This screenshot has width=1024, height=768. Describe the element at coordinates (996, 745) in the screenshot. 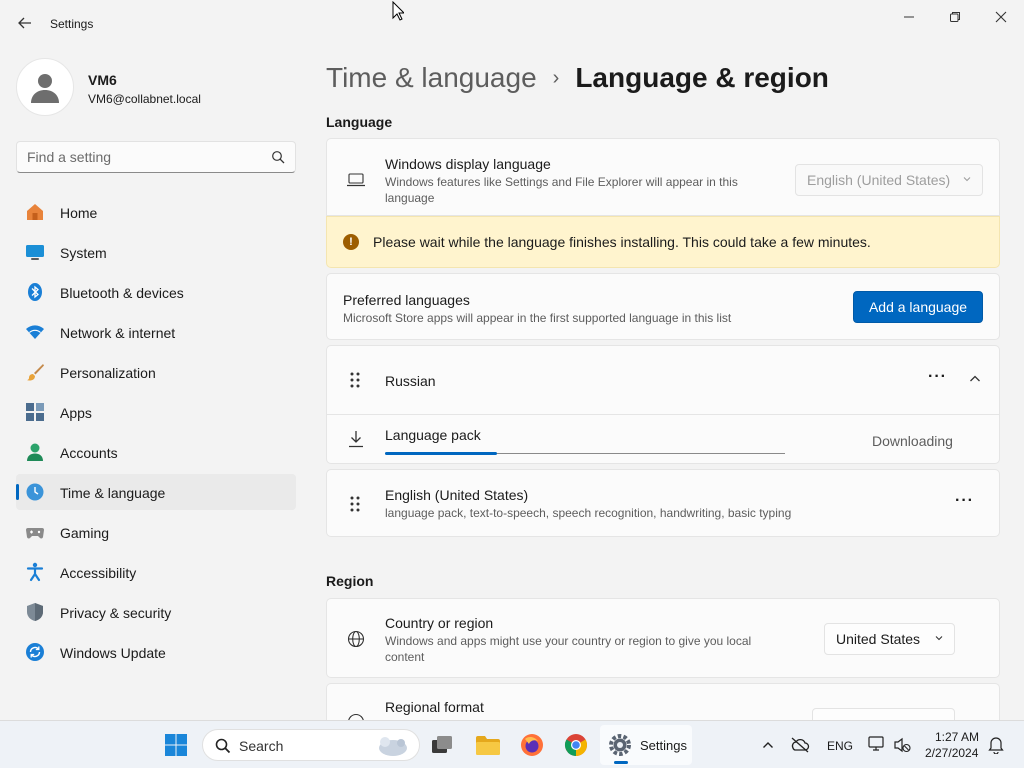

I see `notification-bell-icon` at that location.